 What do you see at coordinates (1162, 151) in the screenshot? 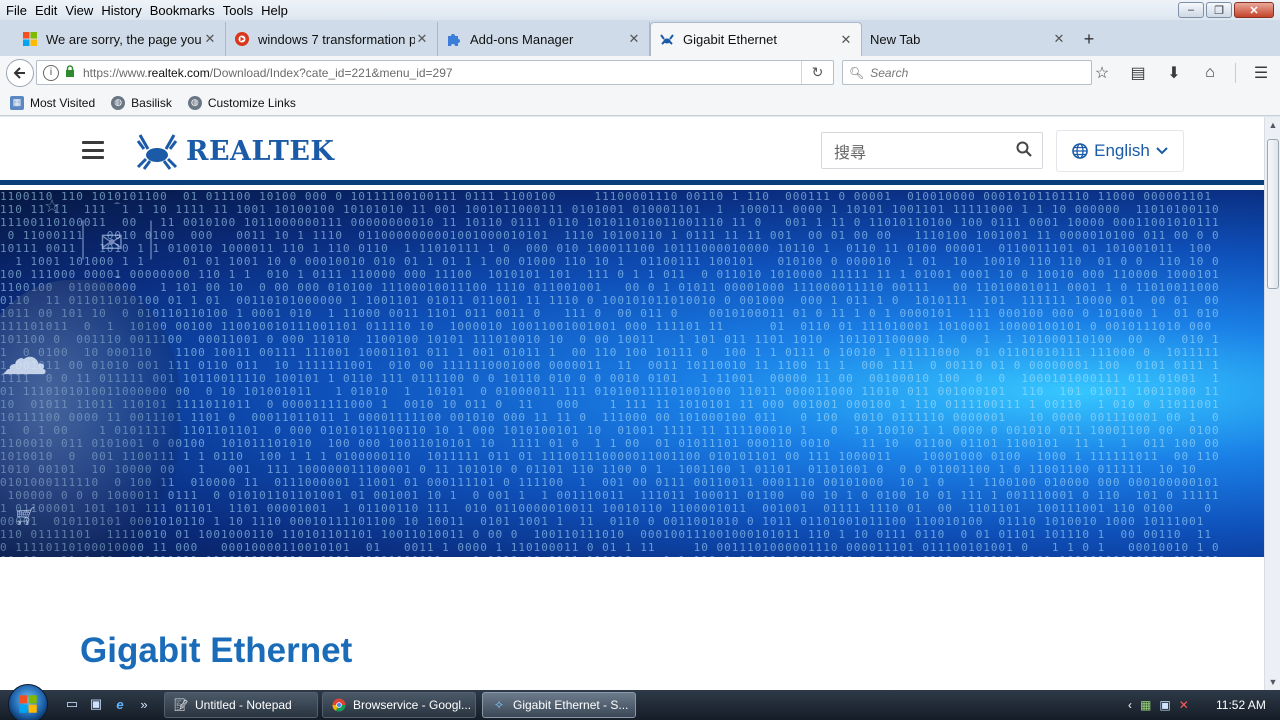
I see `chevron-down-icon` at bounding box center [1162, 151].